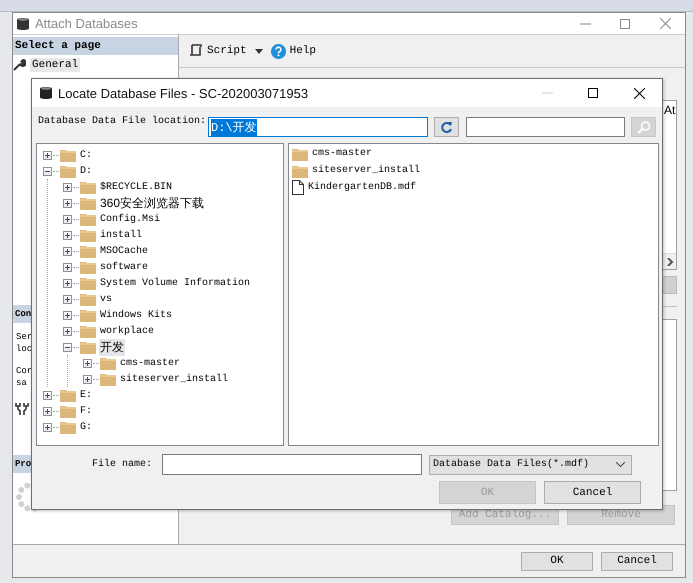 The height and width of the screenshot is (583, 693). Describe the element at coordinates (183, 93) in the screenshot. I see `dialog-title: Locate Database Files - SC-202003071953` at that location.